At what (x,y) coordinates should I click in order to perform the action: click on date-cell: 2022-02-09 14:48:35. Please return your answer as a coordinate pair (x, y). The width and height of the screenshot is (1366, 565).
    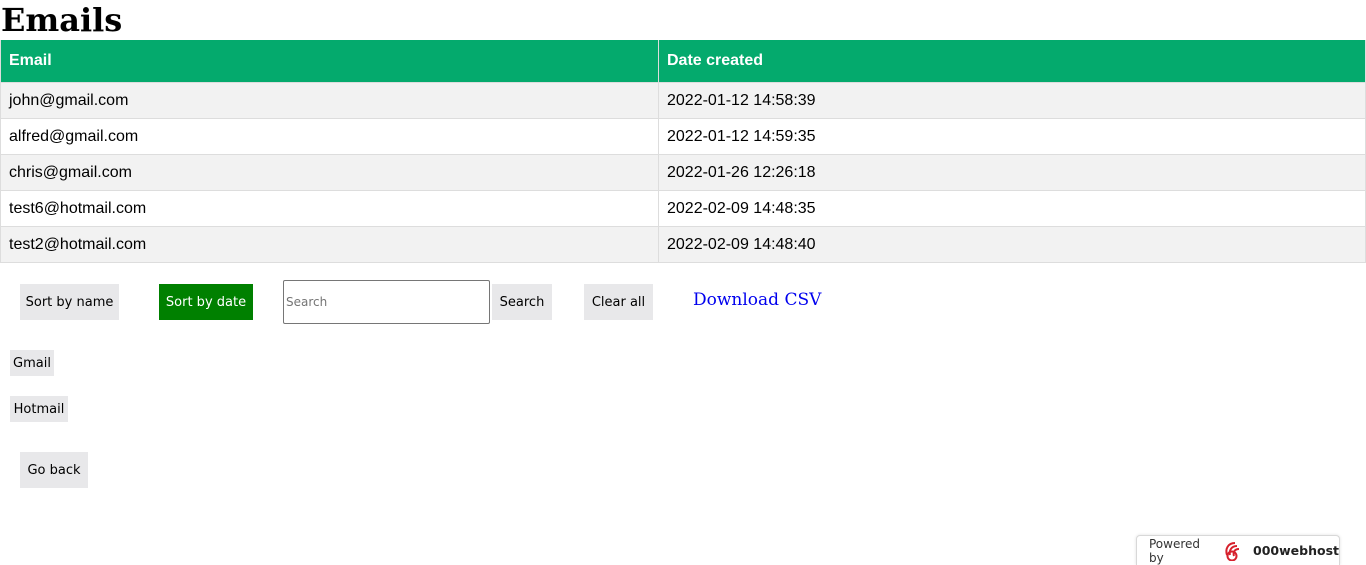
    Looking at the image, I should click on (1012, 208).